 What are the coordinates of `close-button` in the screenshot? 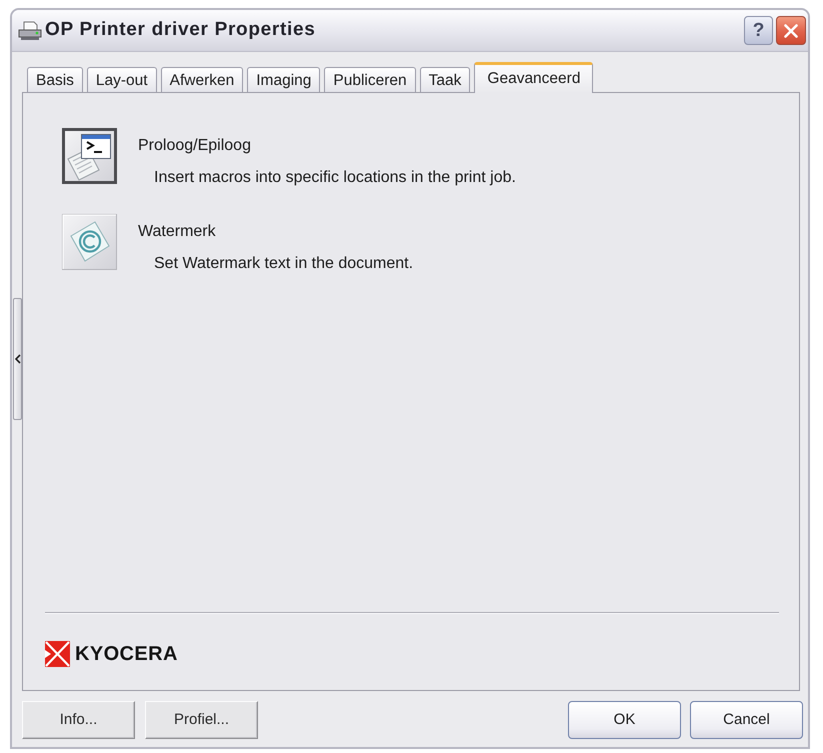 It's located at (791, 30).